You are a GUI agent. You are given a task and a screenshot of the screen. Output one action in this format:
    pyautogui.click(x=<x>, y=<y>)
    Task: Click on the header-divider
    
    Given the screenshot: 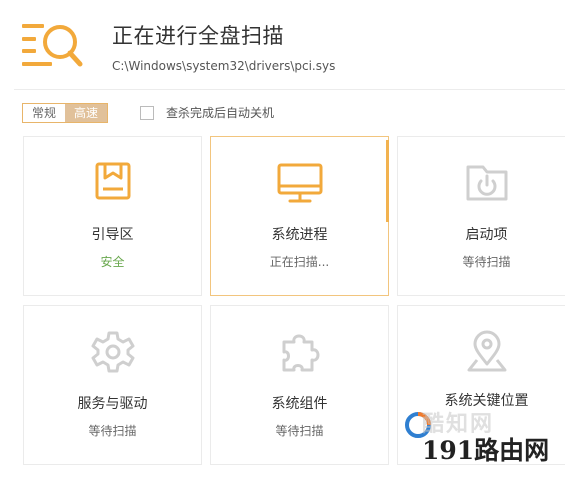 What is the action you would take?
    pyautogui.click(x=289, y=89)
    